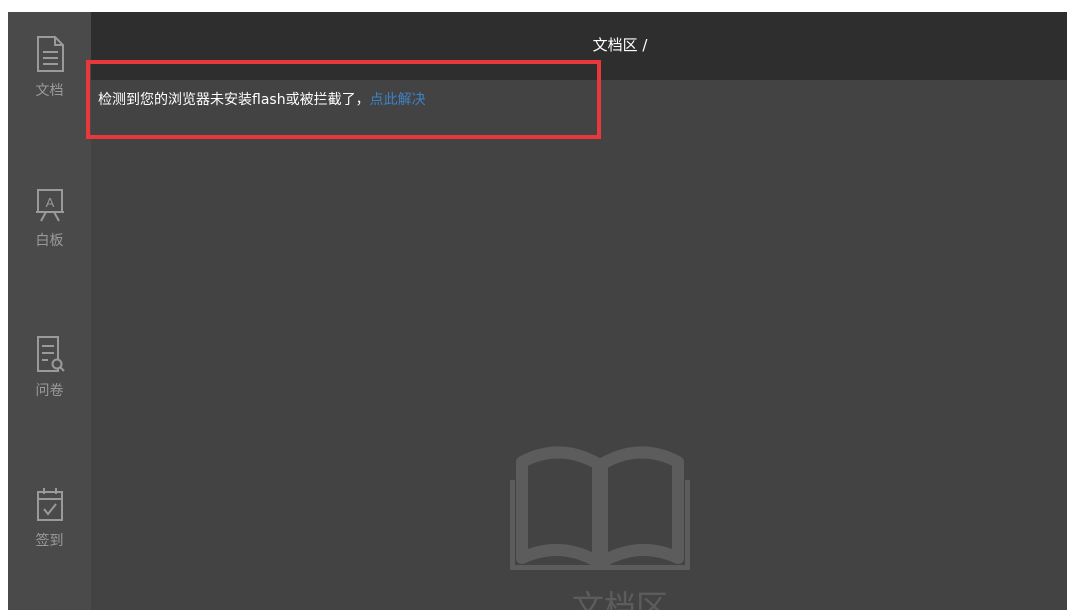 The image size is (1067, 610). What do you see at coordinates (49, 541) in the screenshot?
I see `sidebar-item-label: 签到` at bounding box center [49, 541].